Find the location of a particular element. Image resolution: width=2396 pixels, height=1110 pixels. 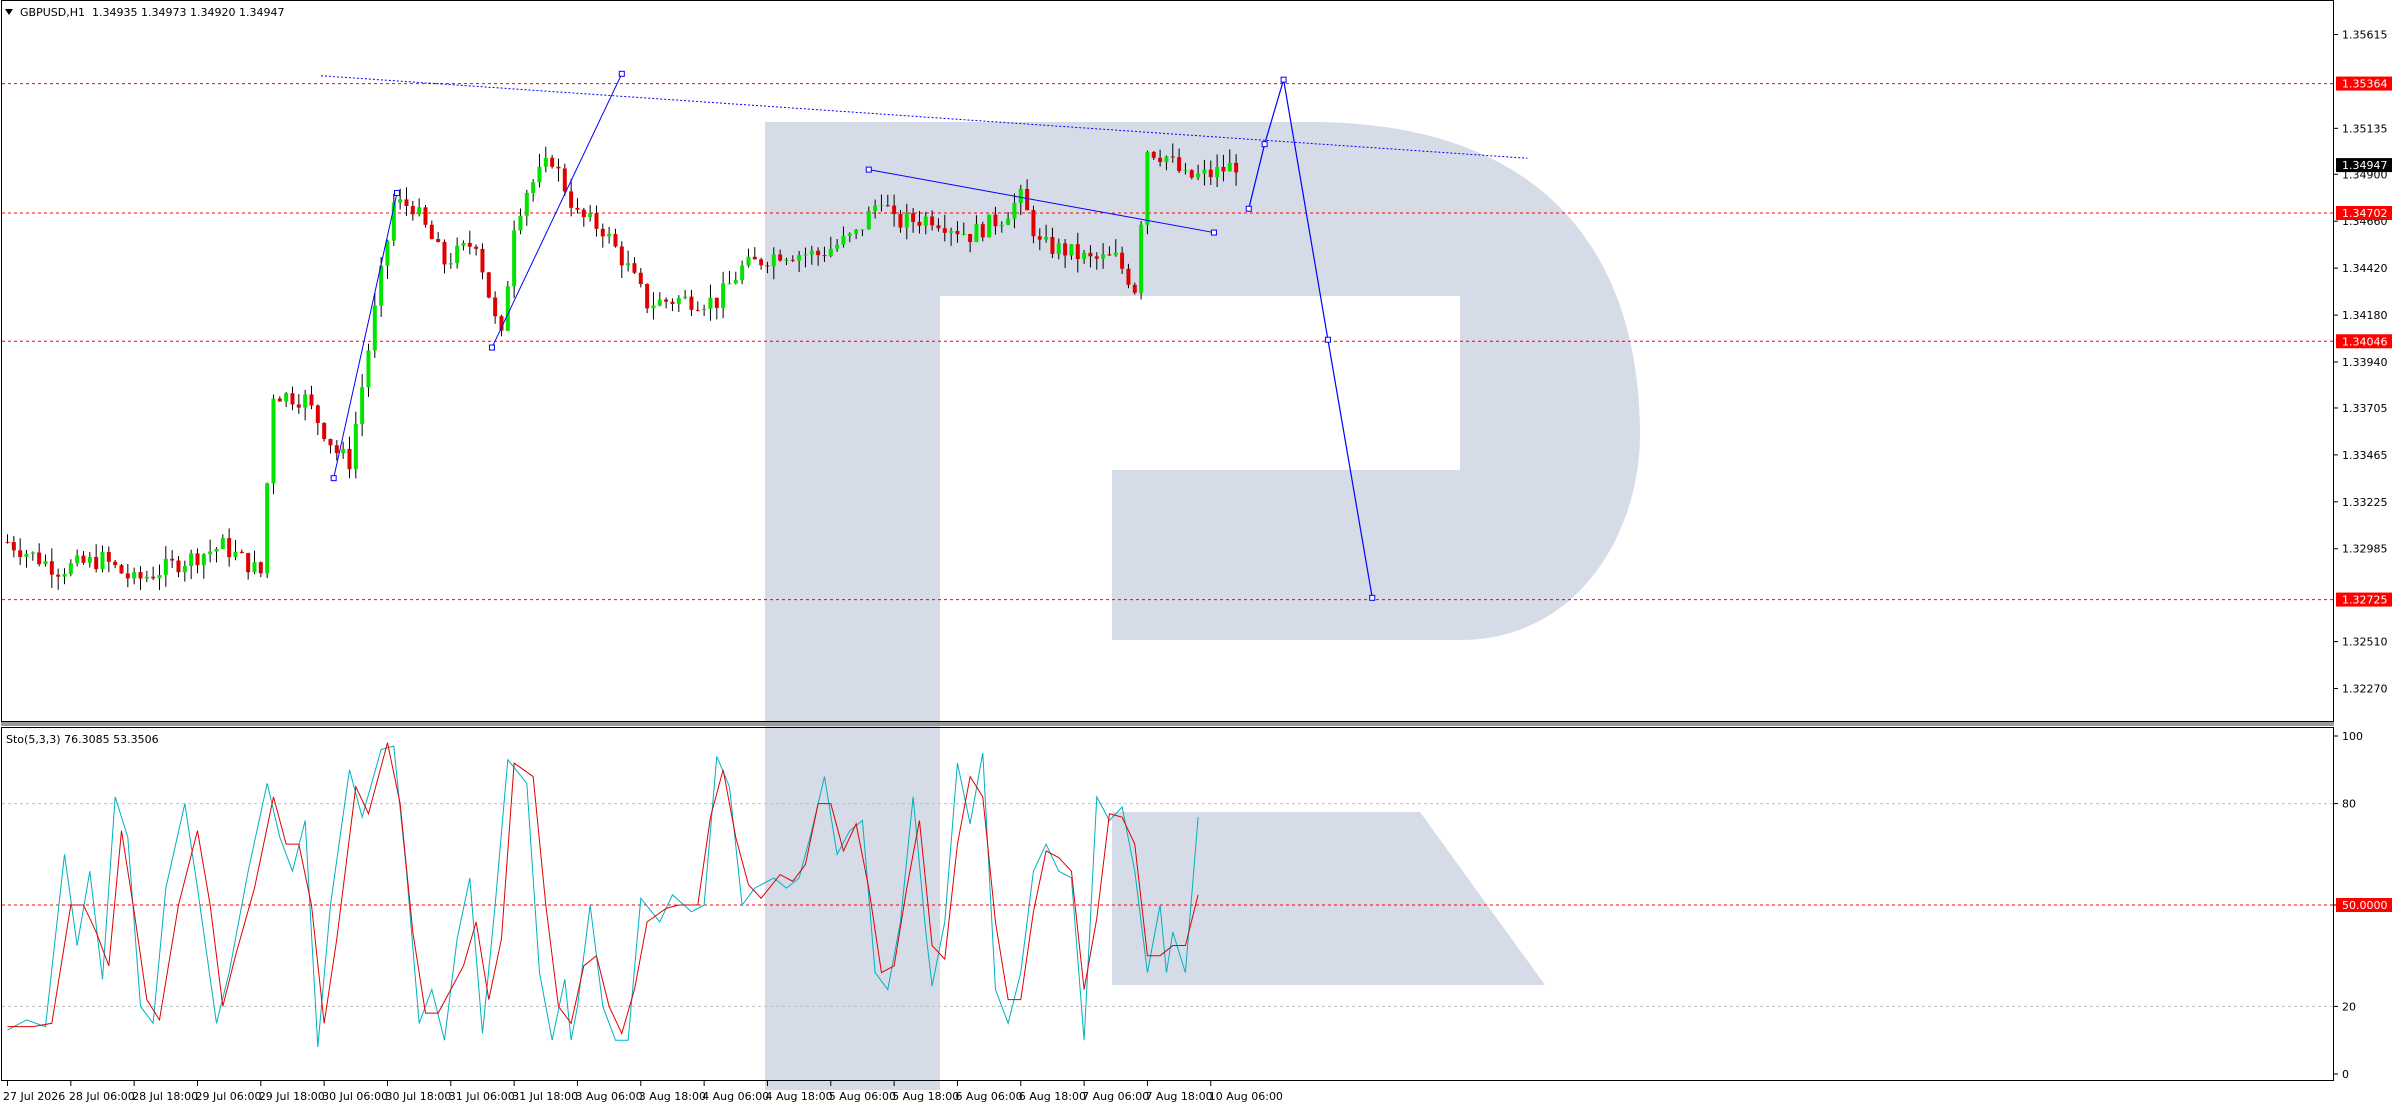

price-tick-label: 1.32510 is located at coordinates (2365, 642).